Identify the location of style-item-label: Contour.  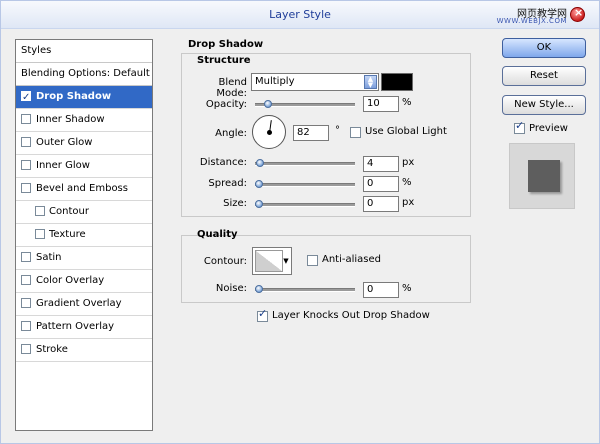
(69, 211).